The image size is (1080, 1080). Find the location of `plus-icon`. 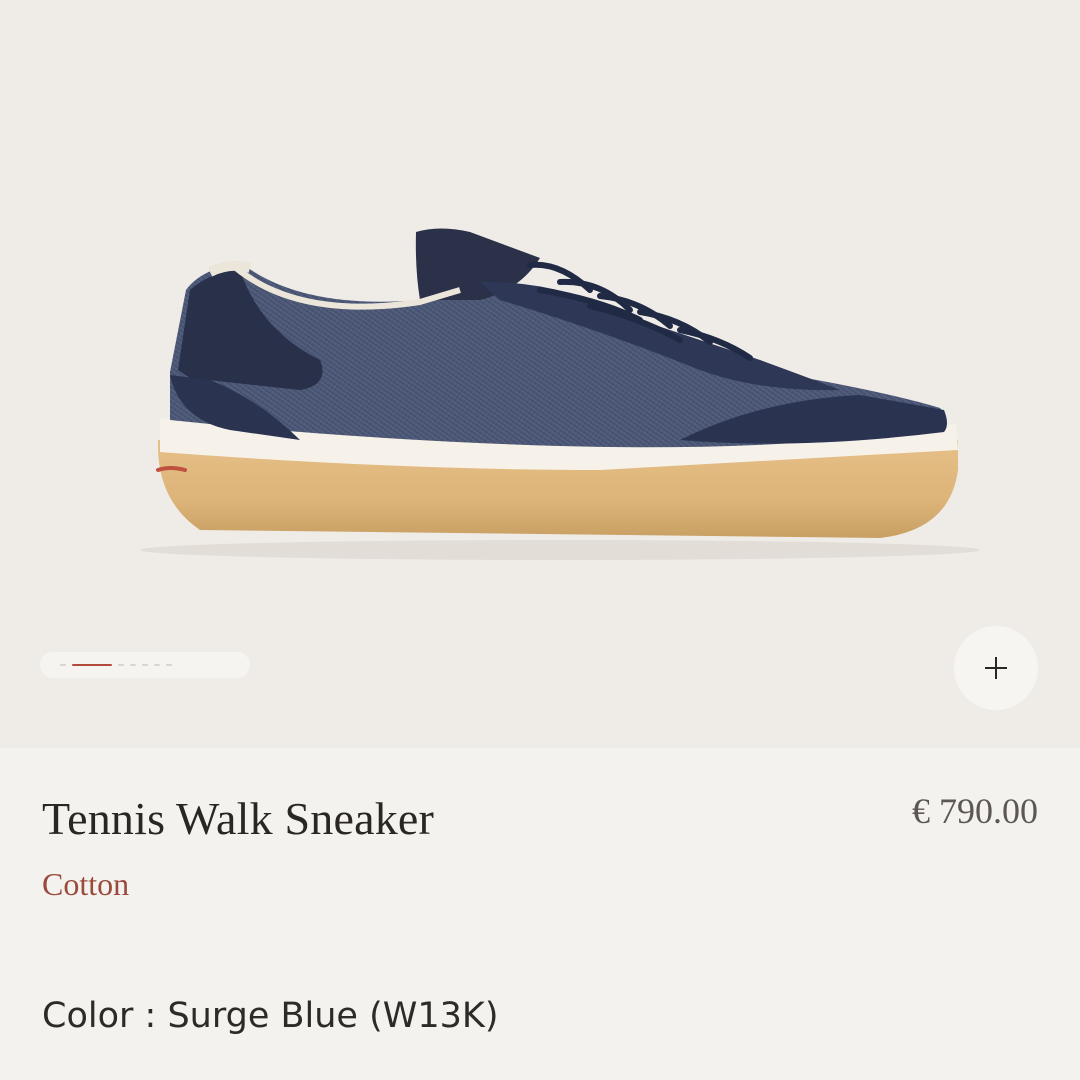

plus-icon is located at coordinates (996, 668).